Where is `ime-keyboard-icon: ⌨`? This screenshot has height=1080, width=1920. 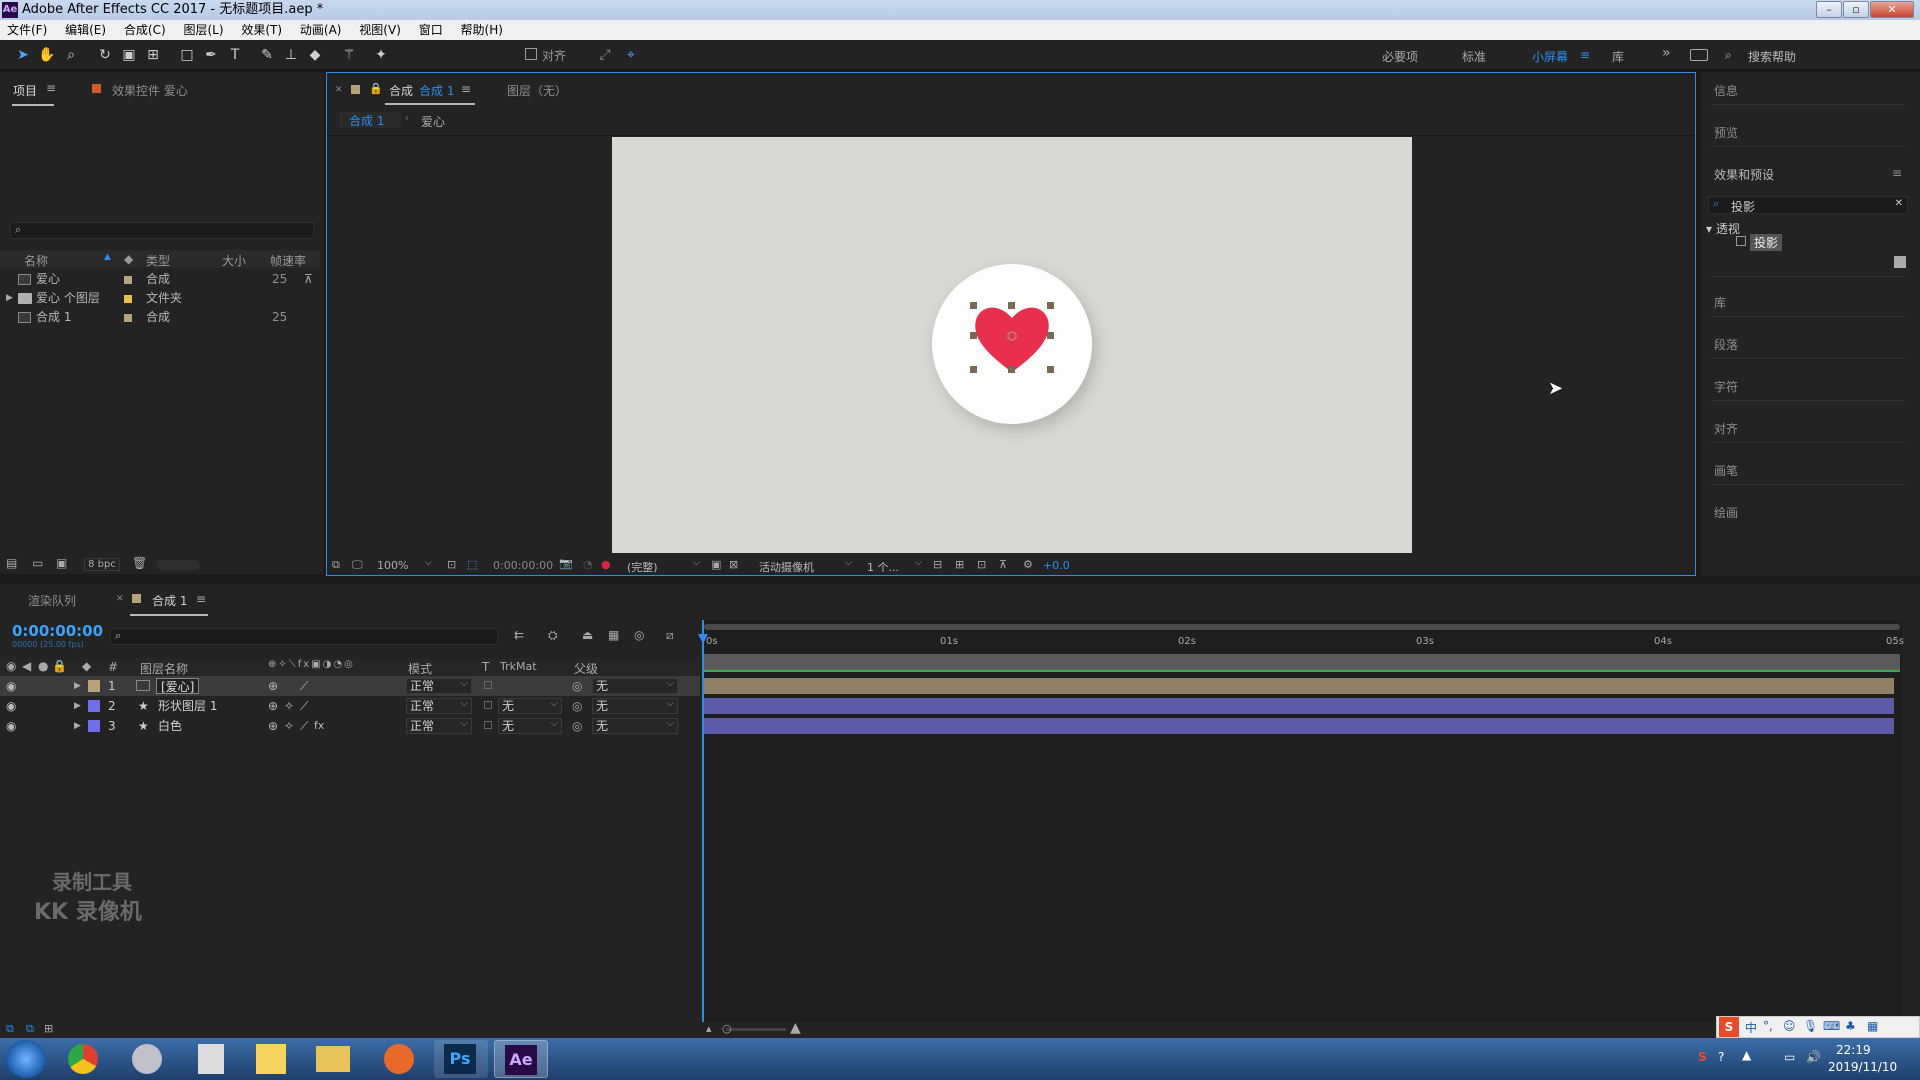
ime-keyboard-icon: ⌨ is located at coordinates (1831, 1026).